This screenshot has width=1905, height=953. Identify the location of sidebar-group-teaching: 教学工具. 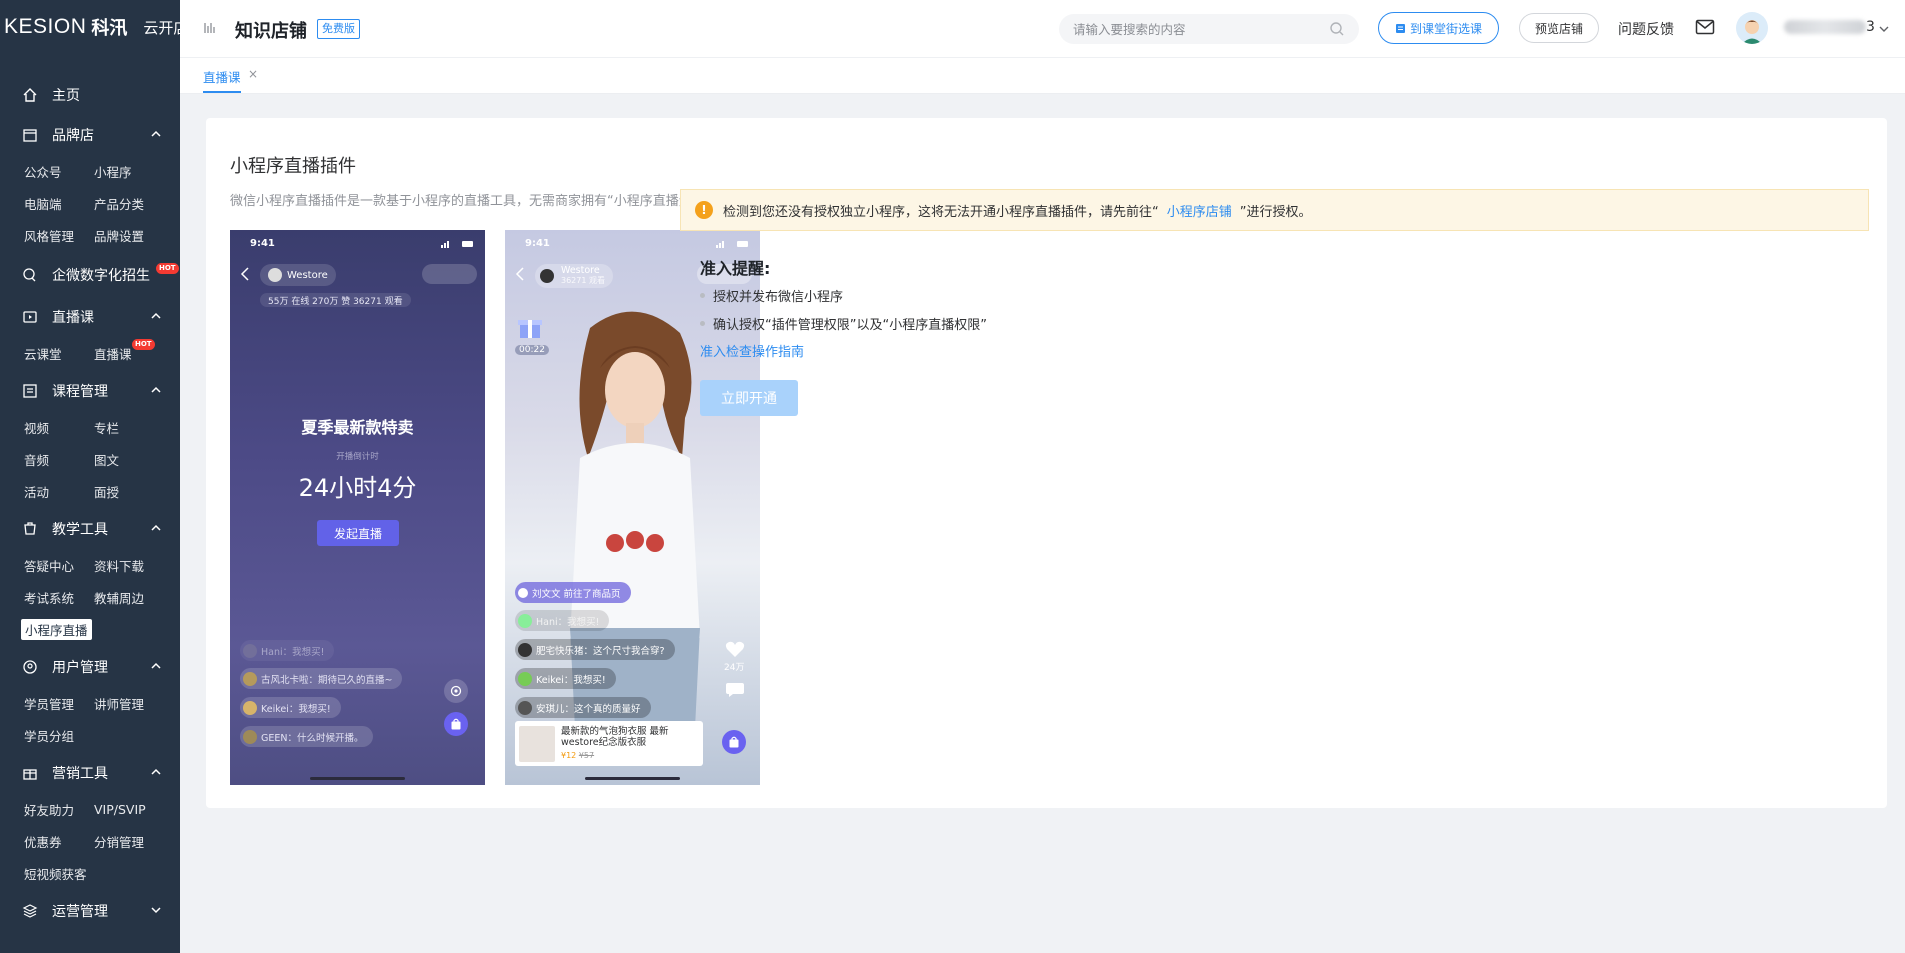
(90, 529).